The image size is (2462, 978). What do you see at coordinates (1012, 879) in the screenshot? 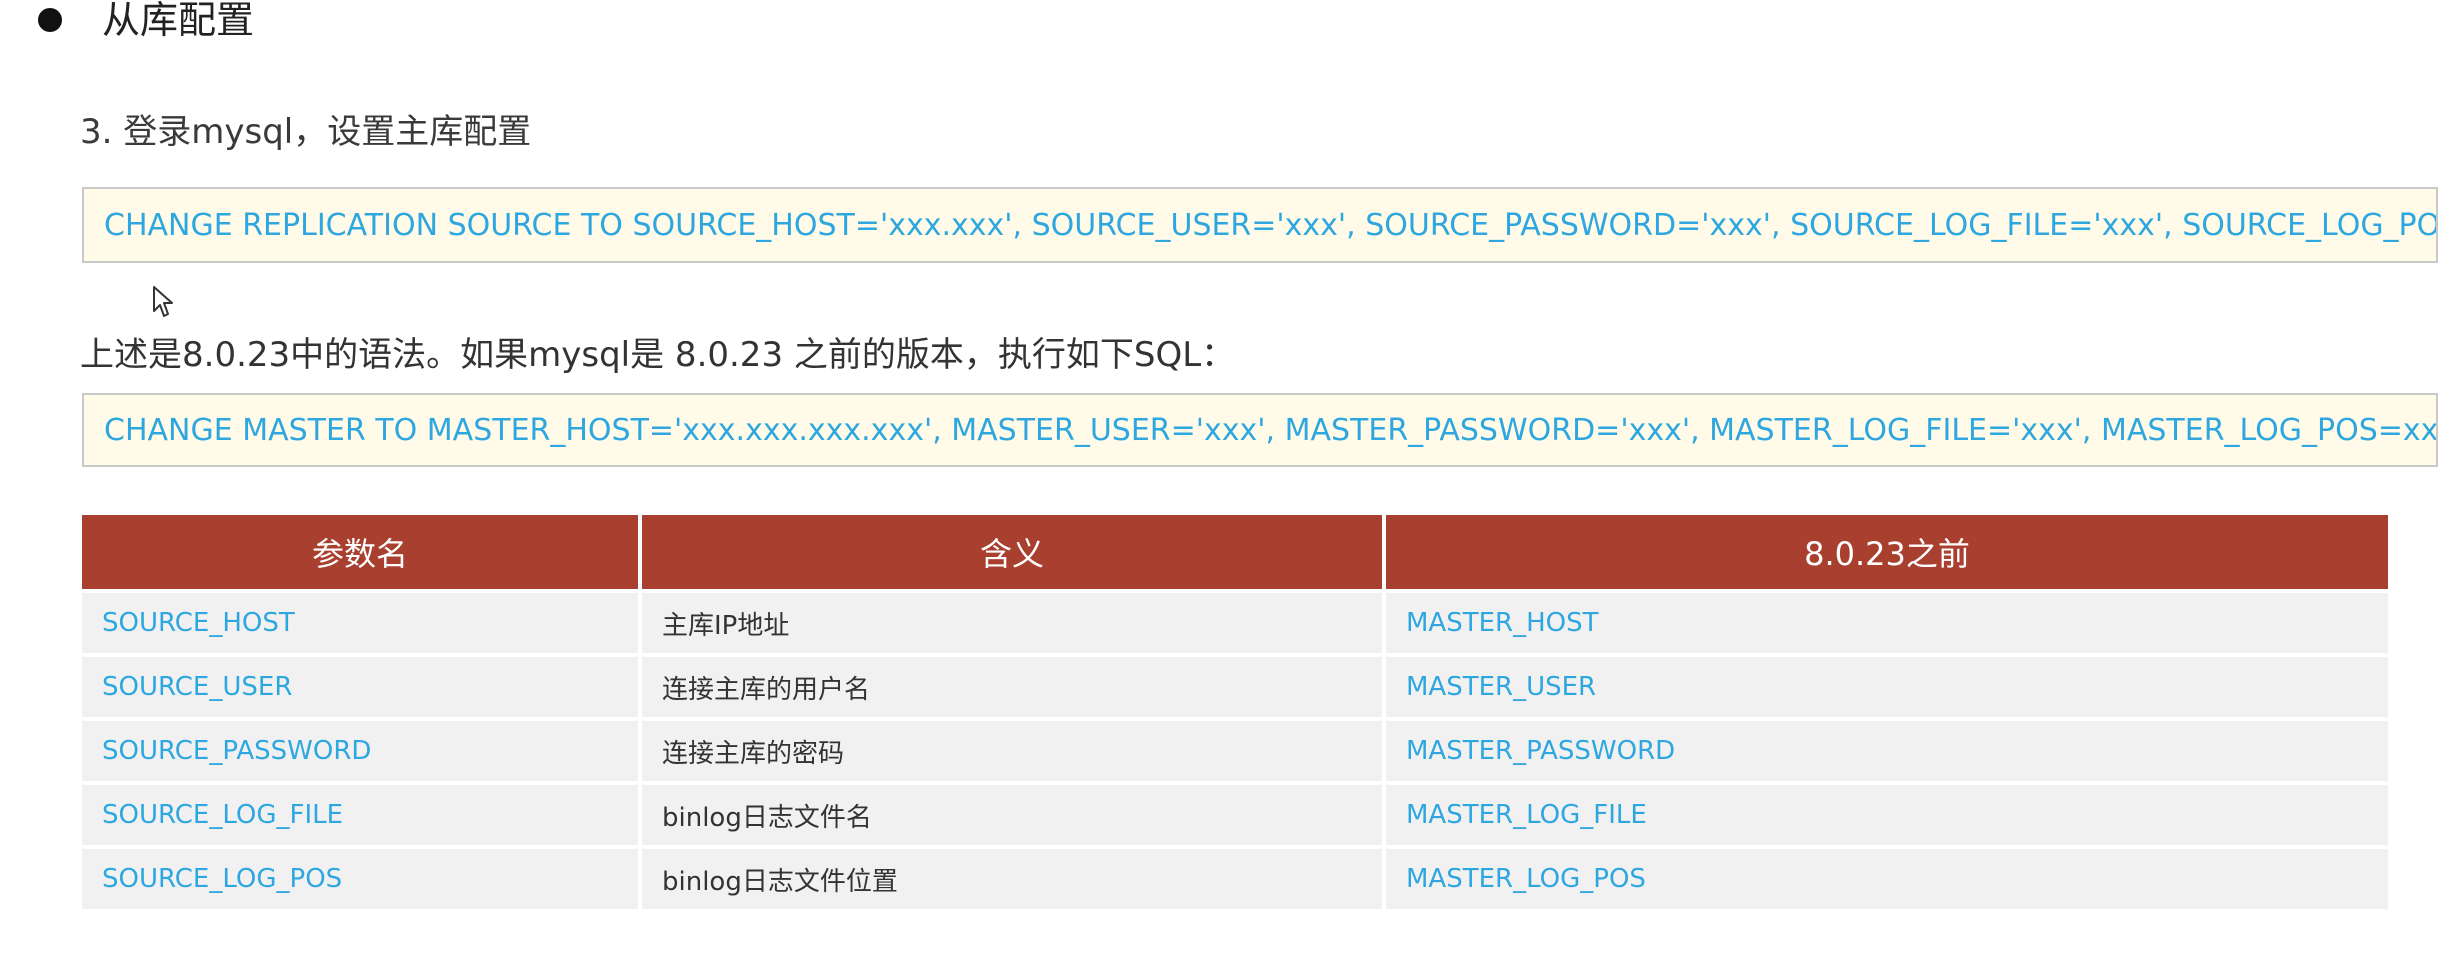
I see `meaning-cell: binlog日志文件位置` at bounding box center [1012, 879].